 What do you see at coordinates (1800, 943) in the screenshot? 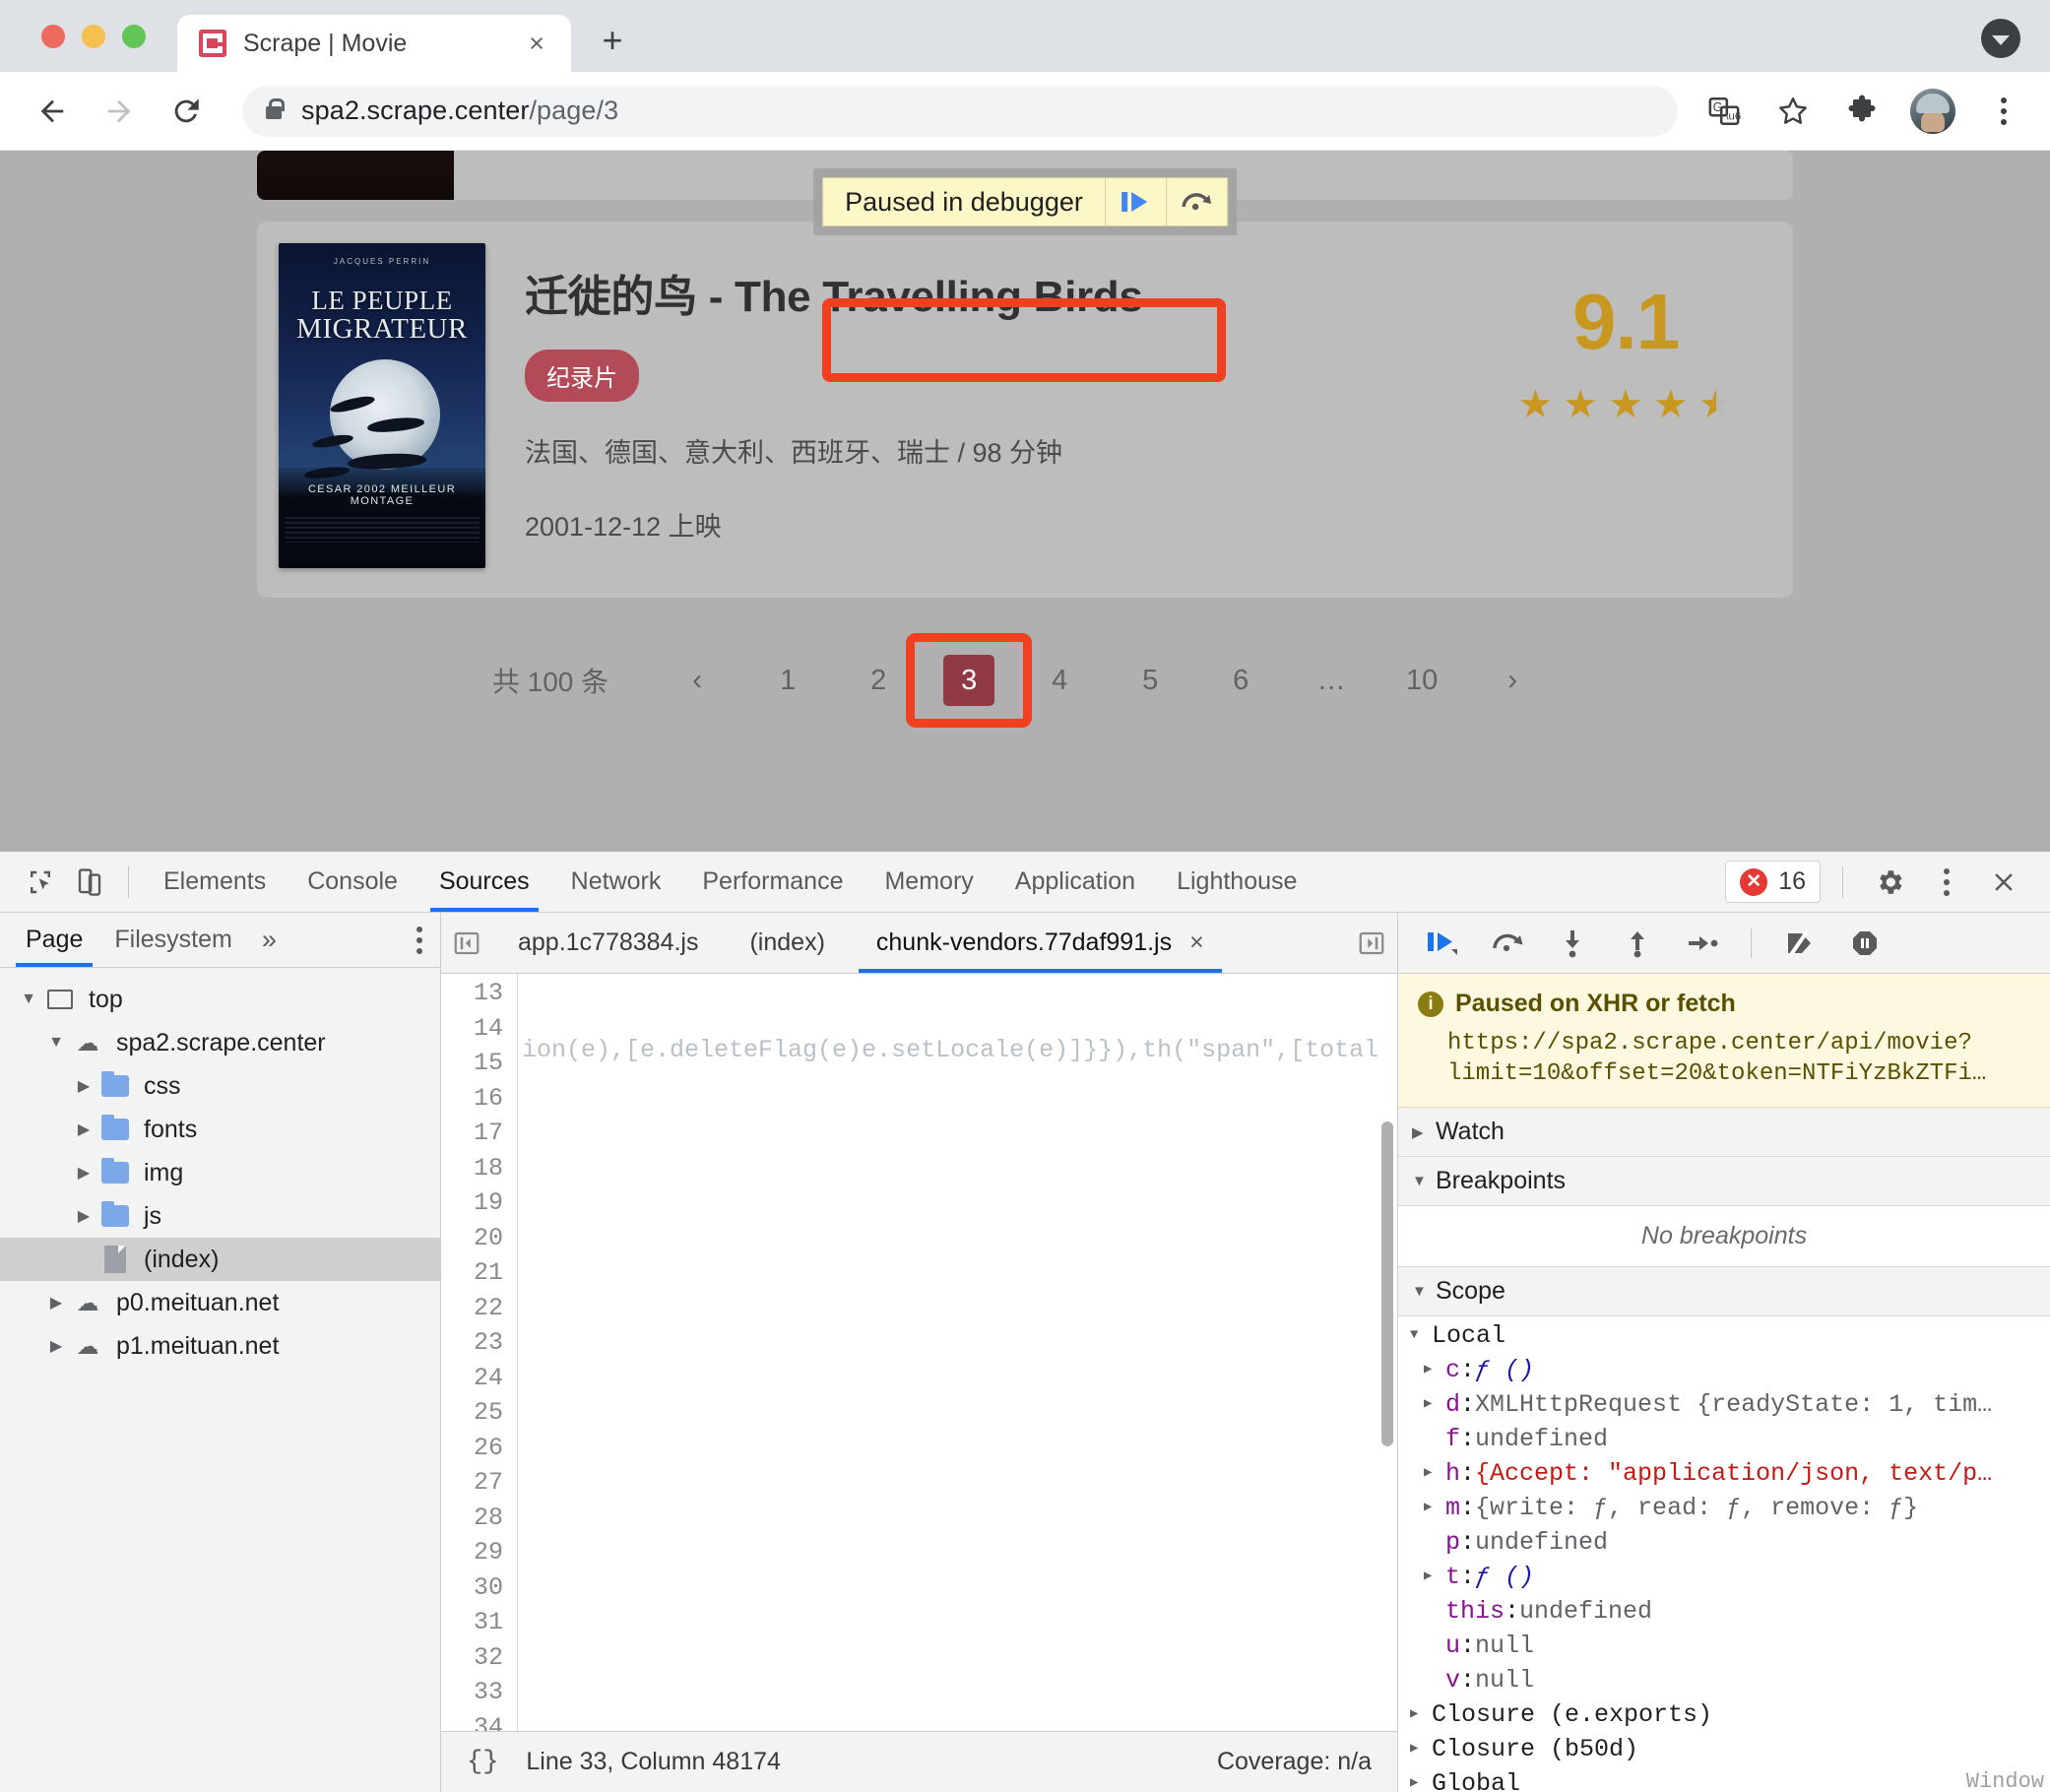
I see `deactivate-breakpoints-icon` at bounding box center [1800, 943].